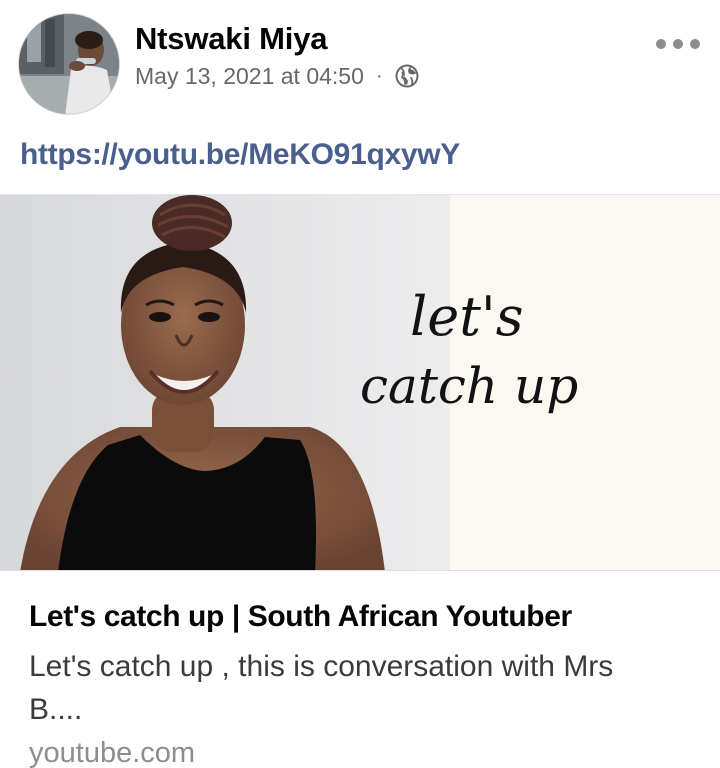 The height and width of the screenshot is (768, 720). I want to click on author-avatar, so click(69, 64).